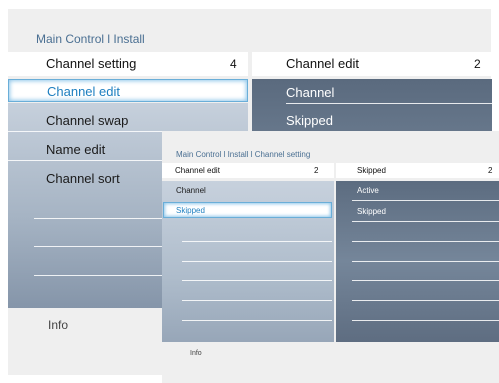  Describe the element at coordinates (417, 170) in the screenshot. I see `skipped-header: Skipped 2` at that location.